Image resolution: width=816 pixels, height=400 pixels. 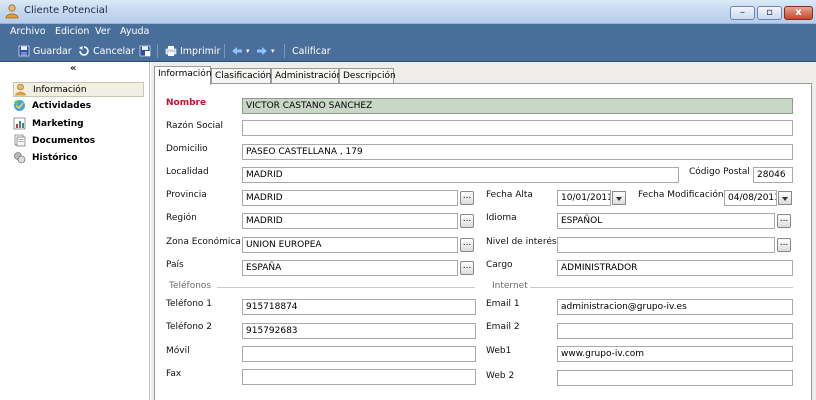 I want to click on cancel-button: Cancelar, so click(x=106, y=51).